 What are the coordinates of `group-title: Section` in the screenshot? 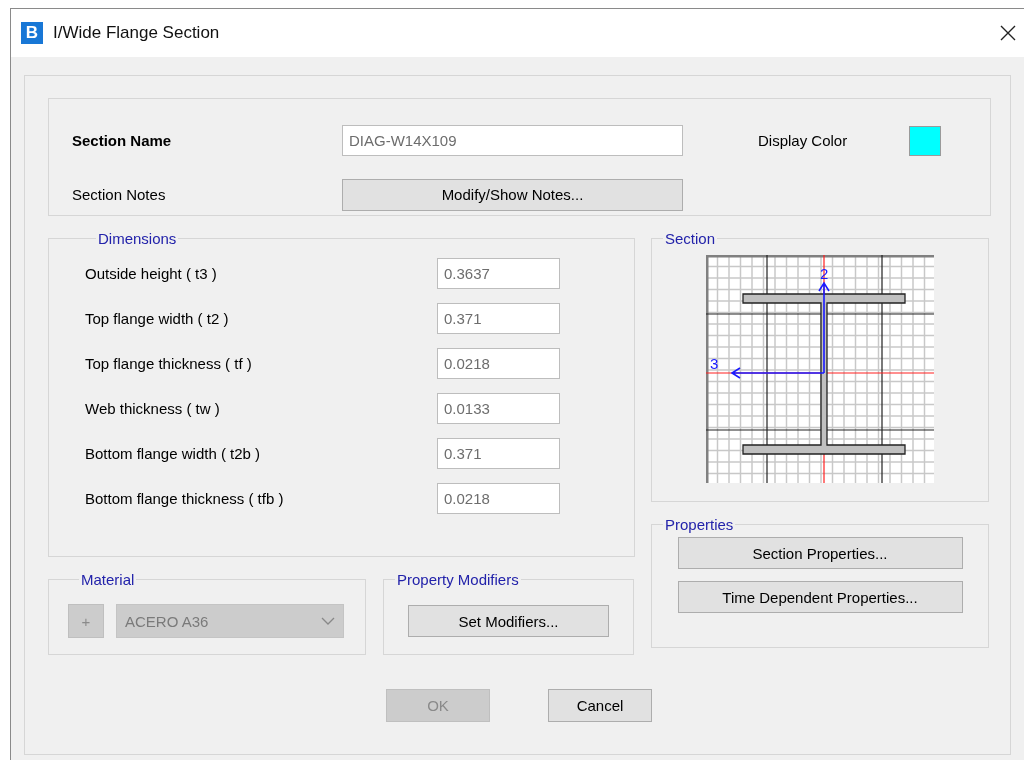 It's located at (690, 238).